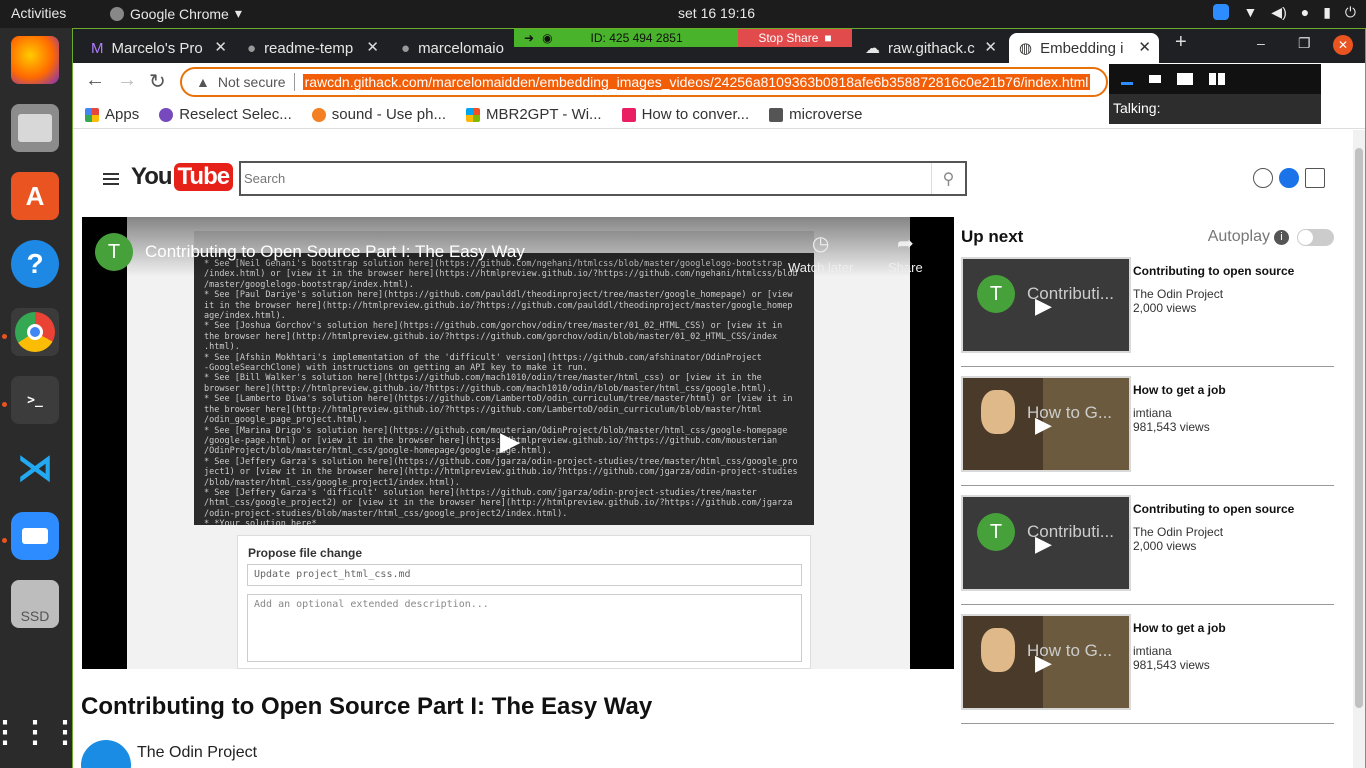 Image resolution: width=1366 pixels, height=768 pixels. I want to click on system-tray: ▼ ◀) ● ▮ ⏻, so click(1284, 12).